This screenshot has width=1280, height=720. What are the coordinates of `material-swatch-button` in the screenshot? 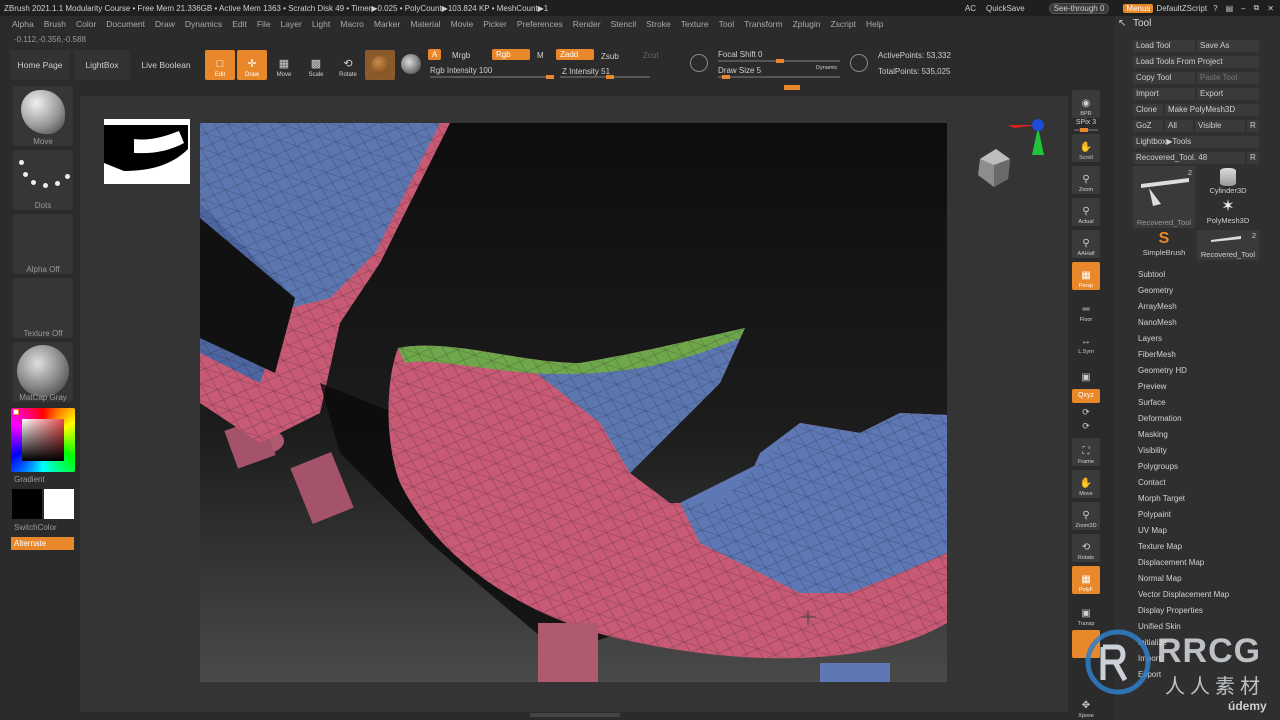 It's located at (380, 65).